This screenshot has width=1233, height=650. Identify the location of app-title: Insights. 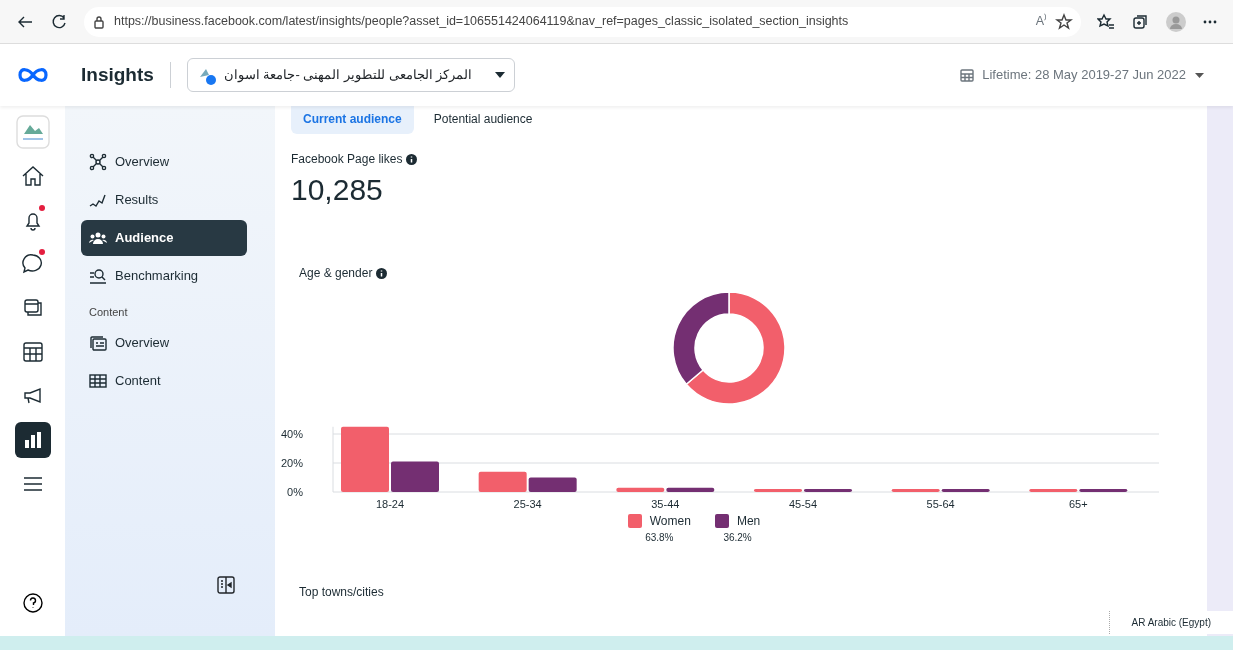
(117, 74).